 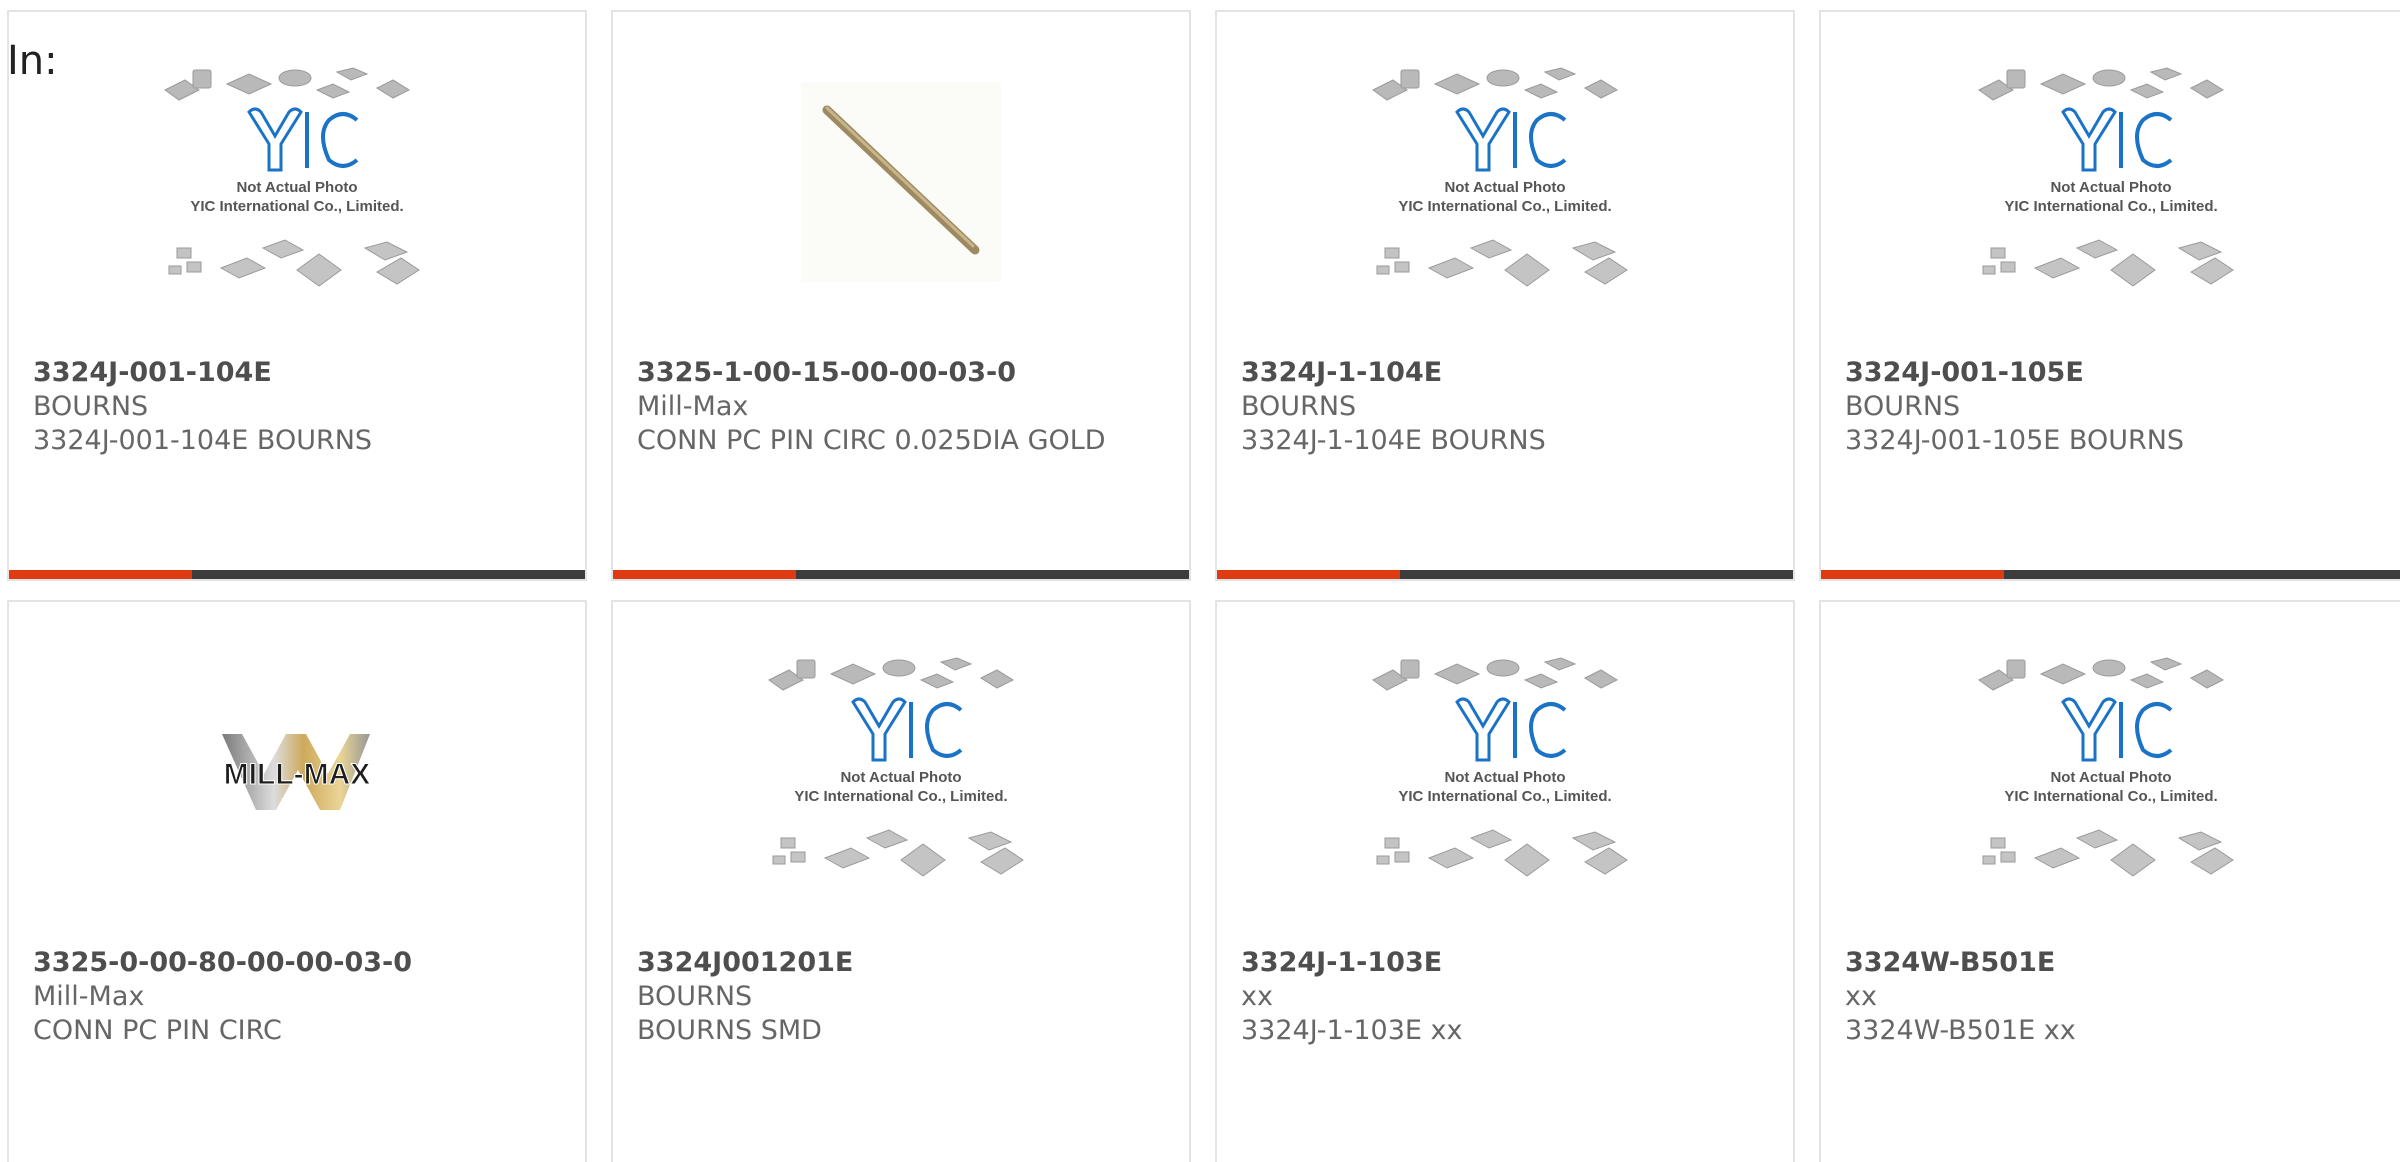 What do you see at coordinates (1352, 1030) in the screenshot?
I see `description: 3324J-1-103E xx` at bounding box center [1352, 1030].